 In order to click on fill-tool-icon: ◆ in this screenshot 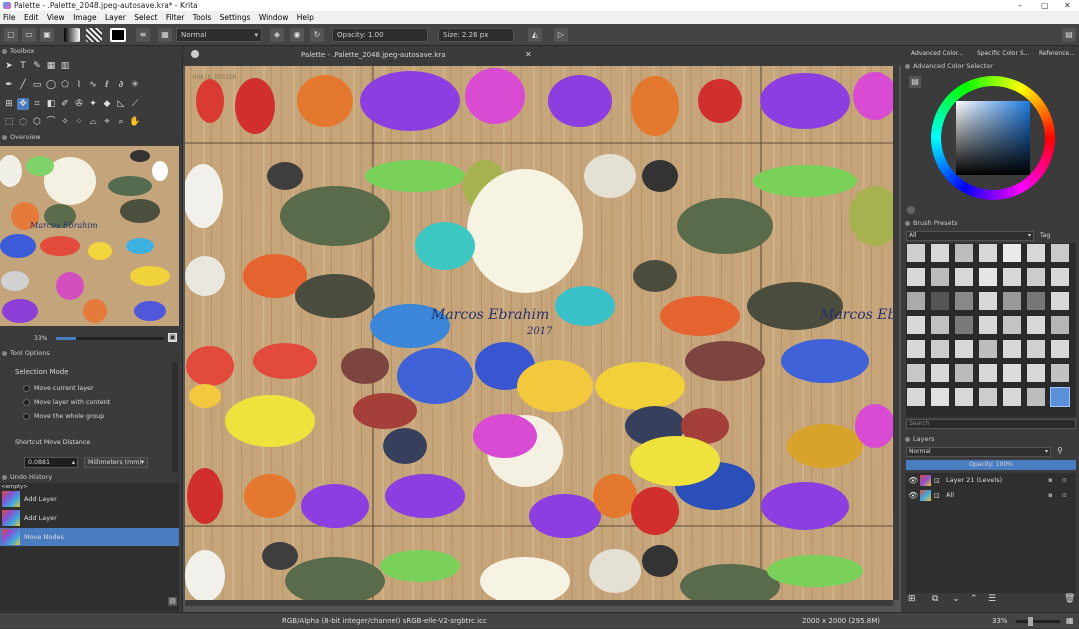, I will do `click(107, 104)`.